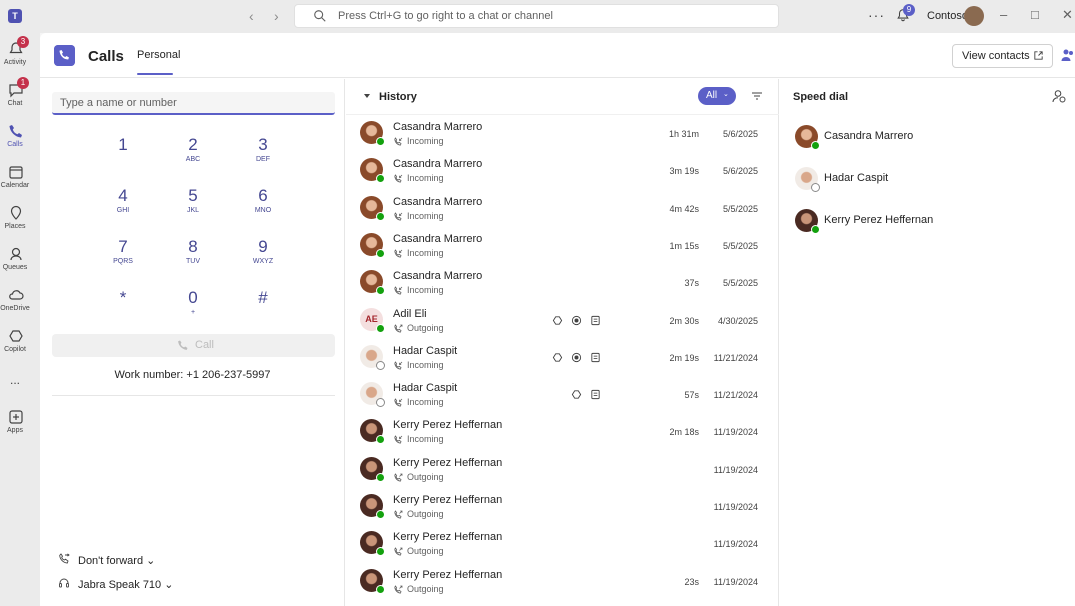 Image resolution: width=1075 pixels, height=606 pixels. Describe the element at coordinates (1067, 15) in the screenshot. I see `close-icon: ✕` at that location.